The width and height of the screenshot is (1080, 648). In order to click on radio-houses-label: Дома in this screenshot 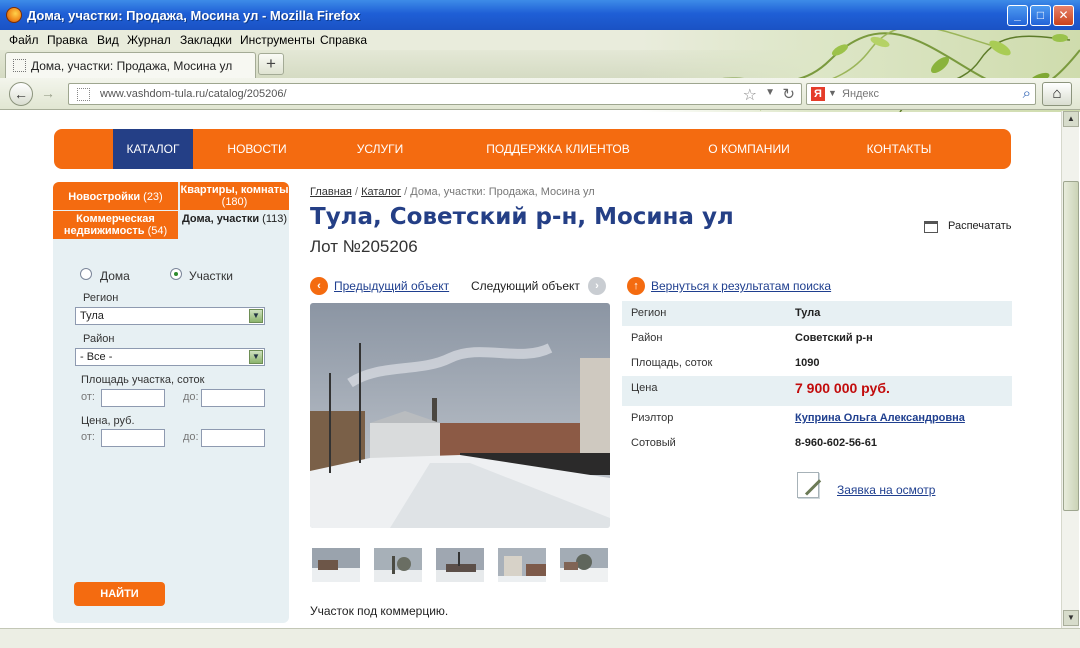, I will do `click(115, 276)`.